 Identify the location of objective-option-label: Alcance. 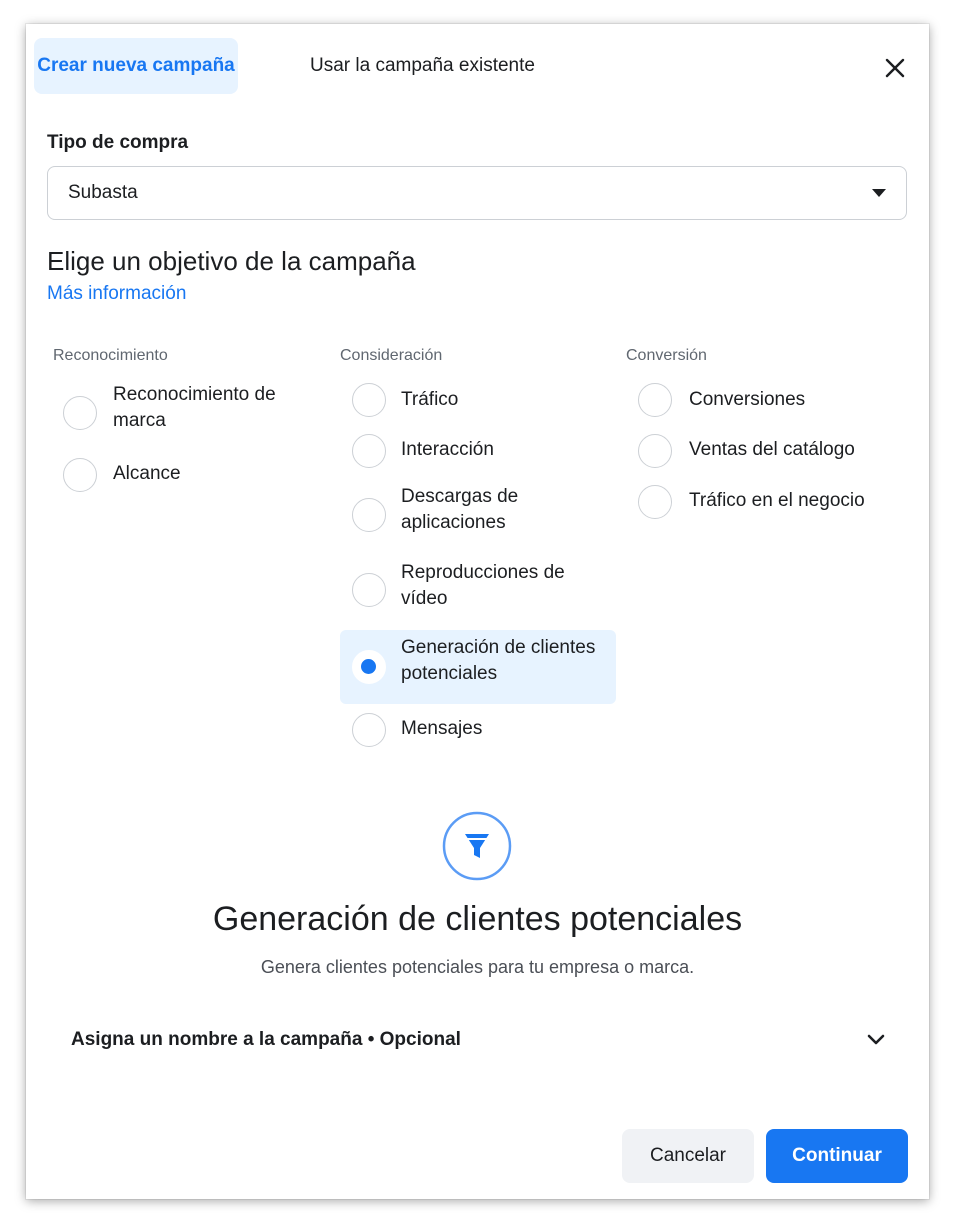
(147, 473).